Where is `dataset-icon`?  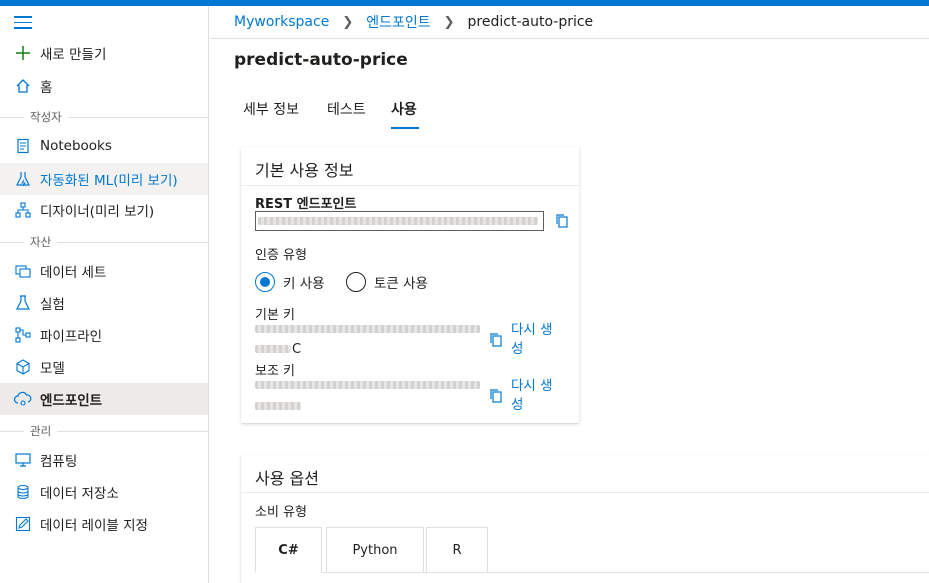
dataset-icon is located at coordinates (23, 271).